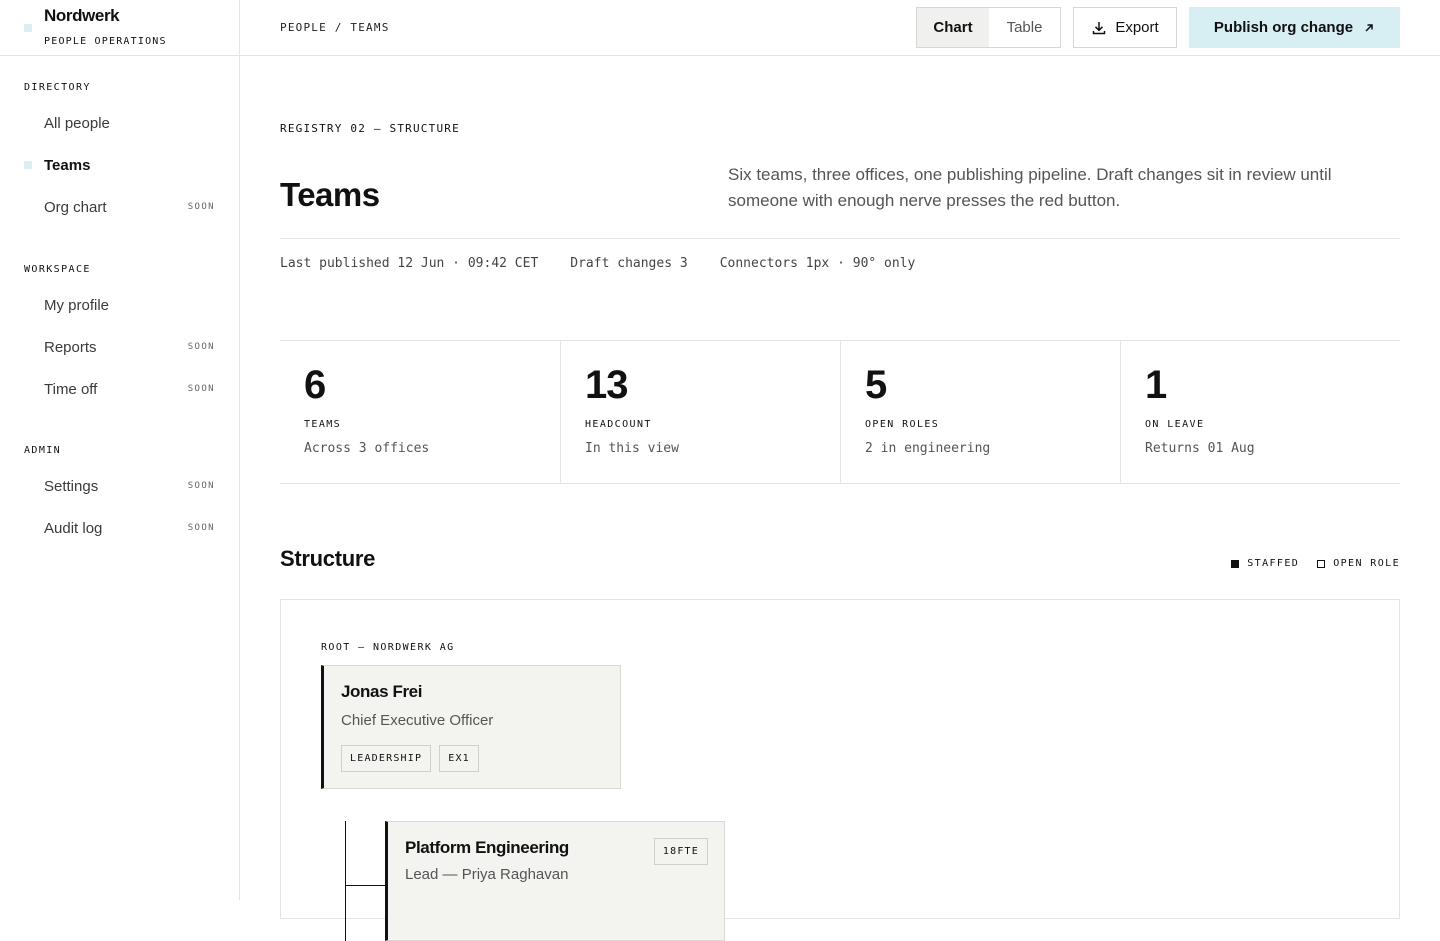 The height and width of the screenshot is (941, 1440). Describe the element at coordinates (365, 885) in the screenshot. I see `connector-horizontal` at that location.